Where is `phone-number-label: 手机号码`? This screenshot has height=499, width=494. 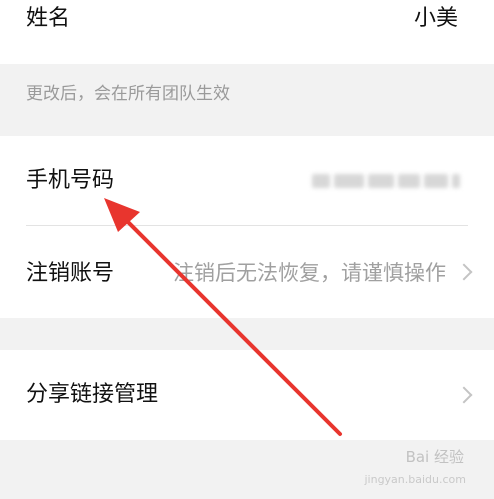 phone-number-label: 手机号码 is located at coordinates (70, 180).